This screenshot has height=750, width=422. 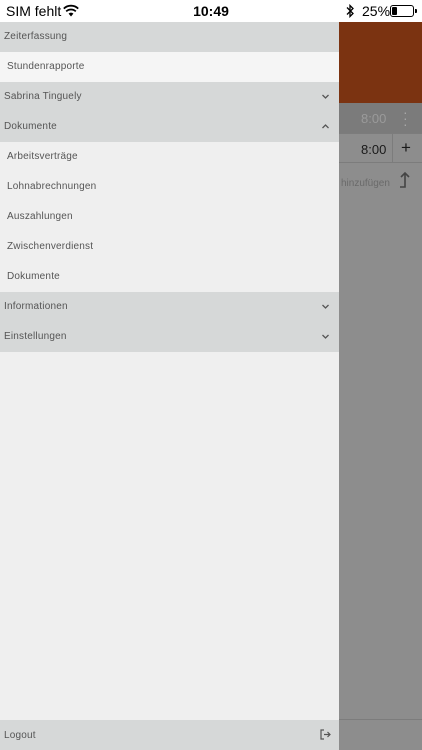 What do you see at coordinates (169, 337) in the screenshot?
I see `menu-section-einstellungen: Einstellungen` at bounding box center [169, 337].